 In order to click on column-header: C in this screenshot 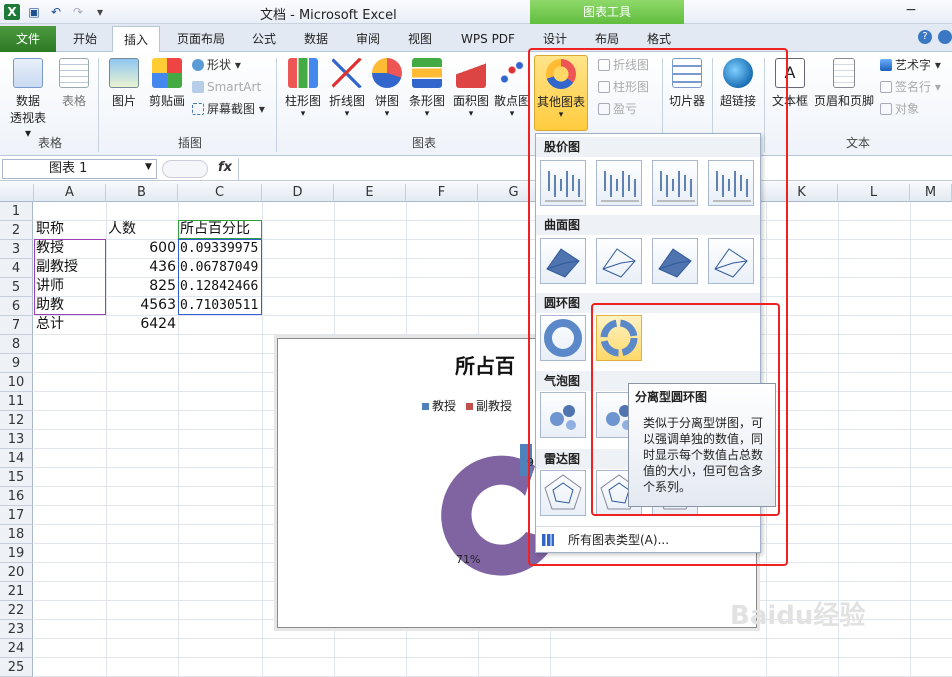, I will do `click(220, 193)`.